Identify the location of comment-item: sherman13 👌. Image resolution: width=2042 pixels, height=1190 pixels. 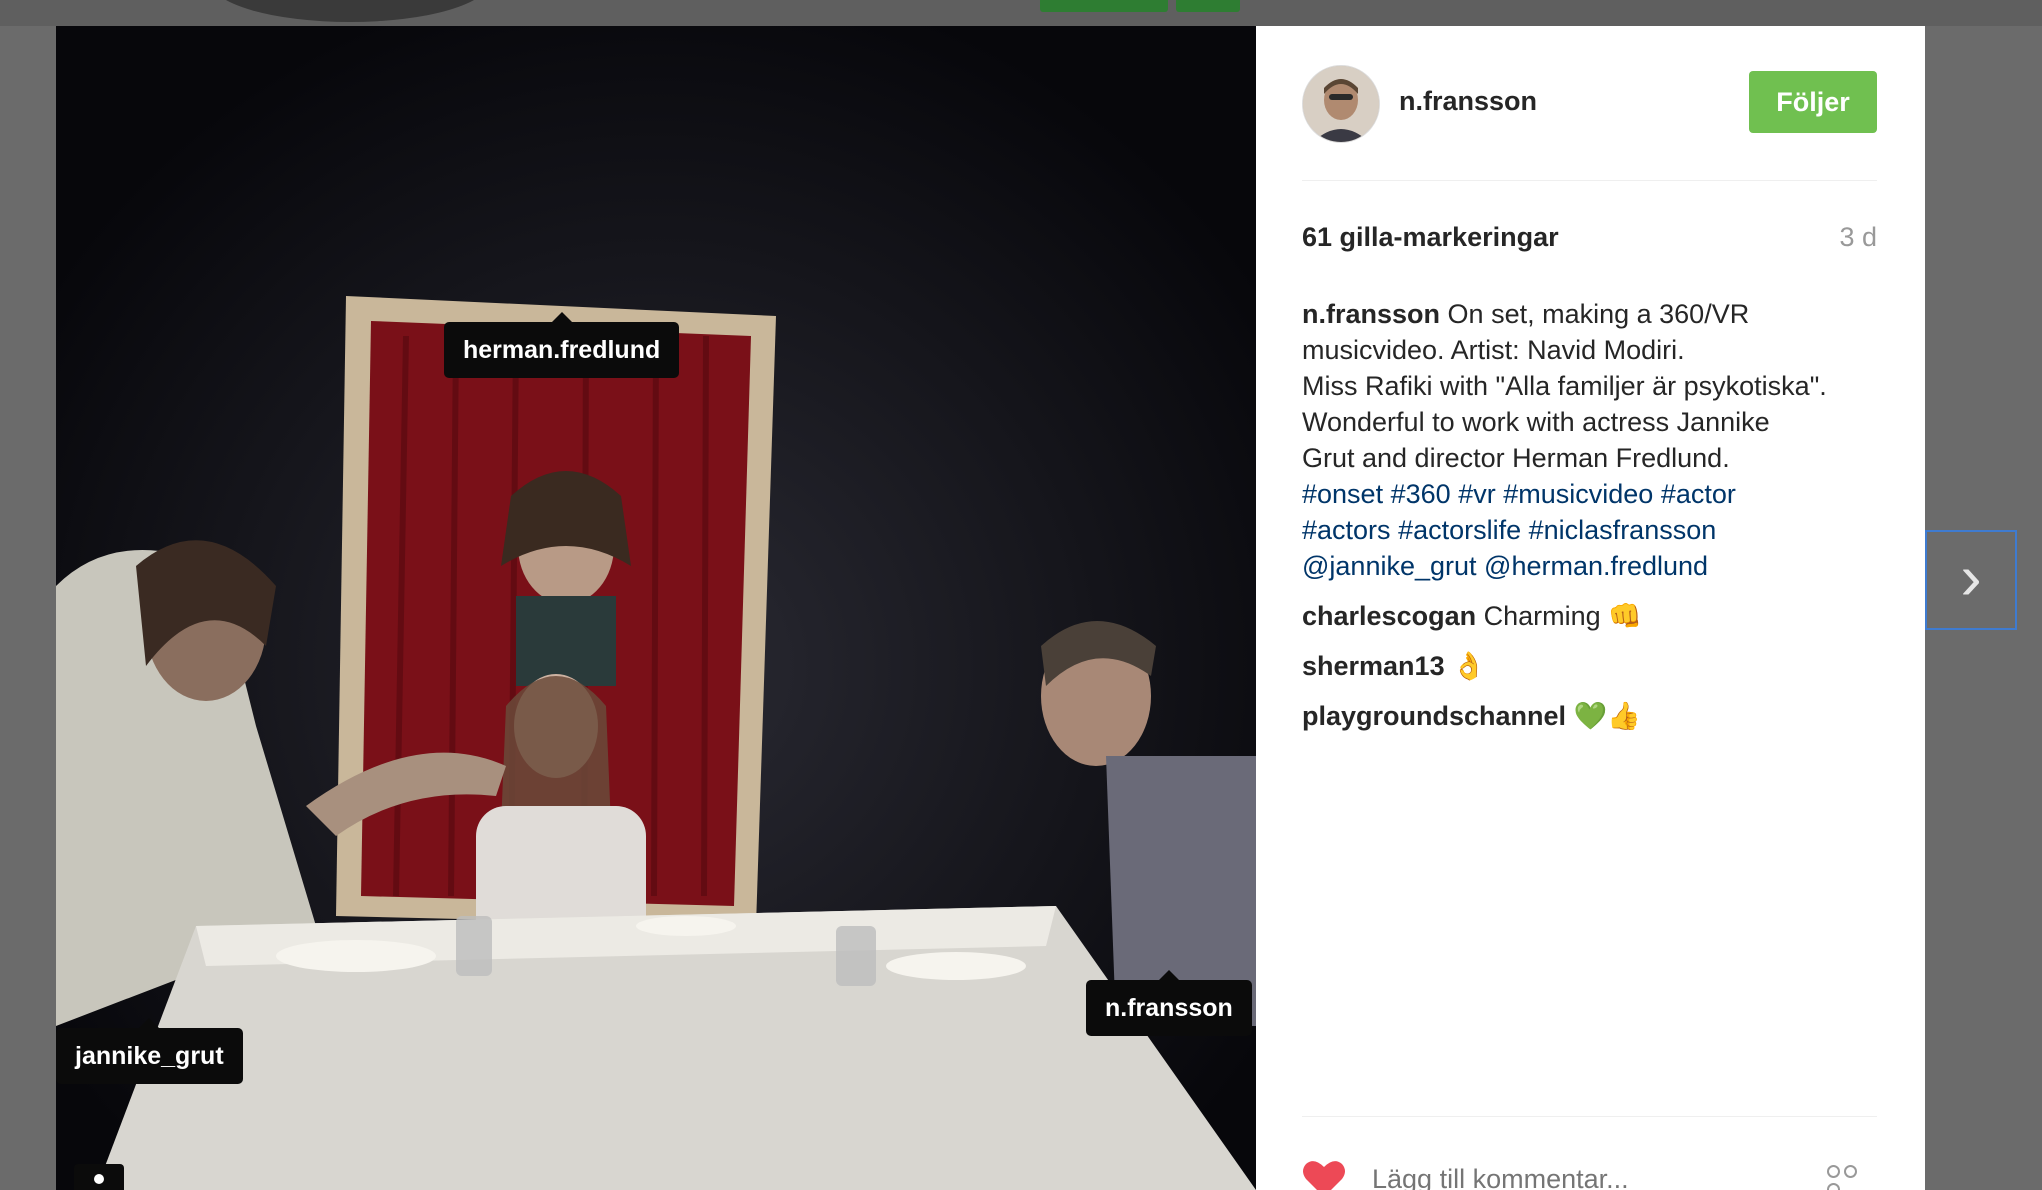
(1597, 666).